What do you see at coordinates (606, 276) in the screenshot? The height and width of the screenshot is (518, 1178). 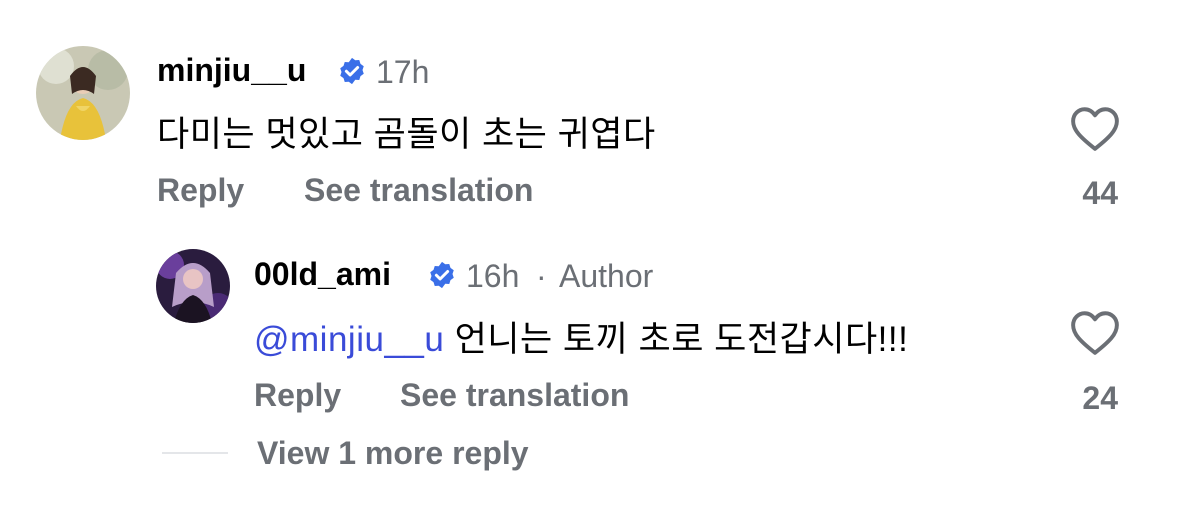 I see `author-badge: Author` at bounding box center [606, 276].